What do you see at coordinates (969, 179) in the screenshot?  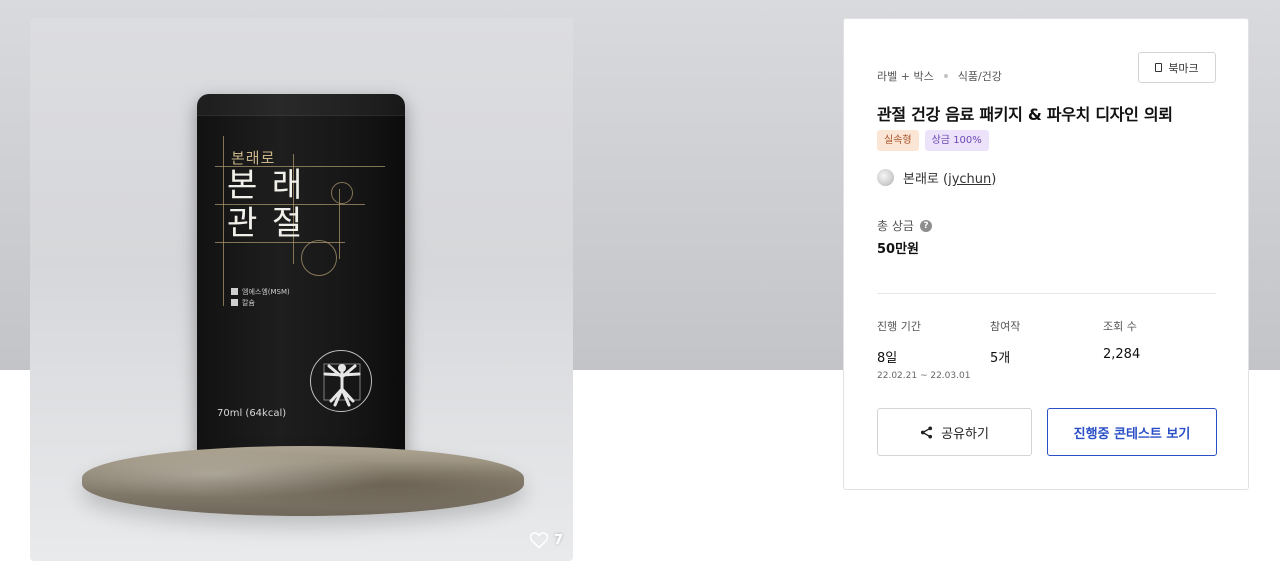 I see `owner-id-link: jychun` at bounding box center [969, 179].